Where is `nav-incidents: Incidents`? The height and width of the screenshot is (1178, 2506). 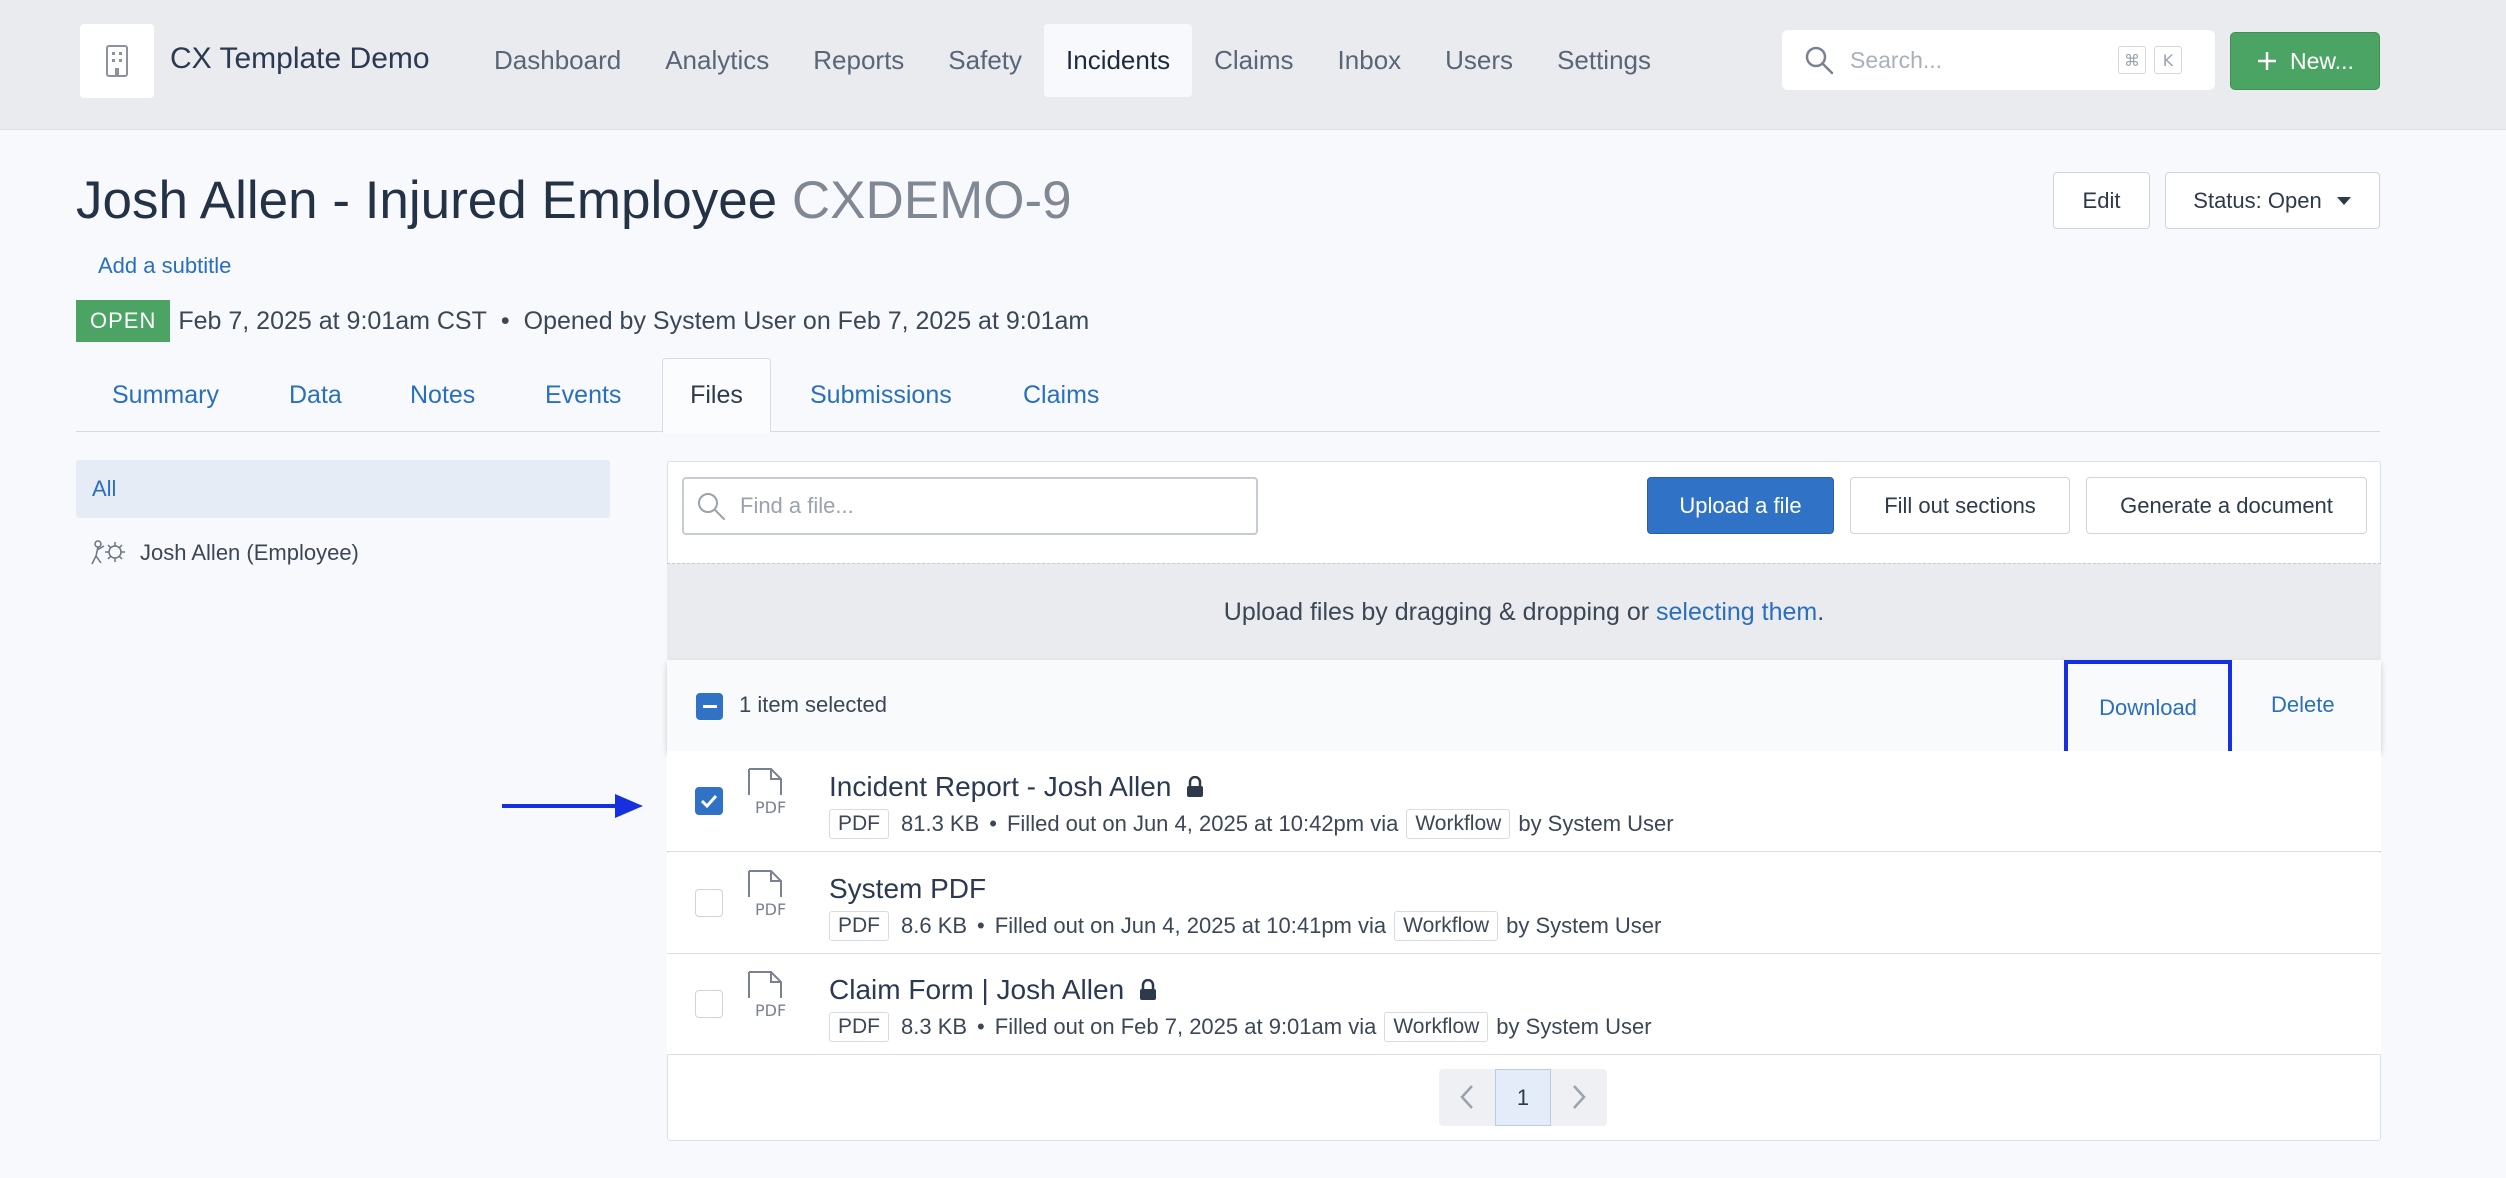 nav-incidents: Incidents is located at coordinates (1118, 60).